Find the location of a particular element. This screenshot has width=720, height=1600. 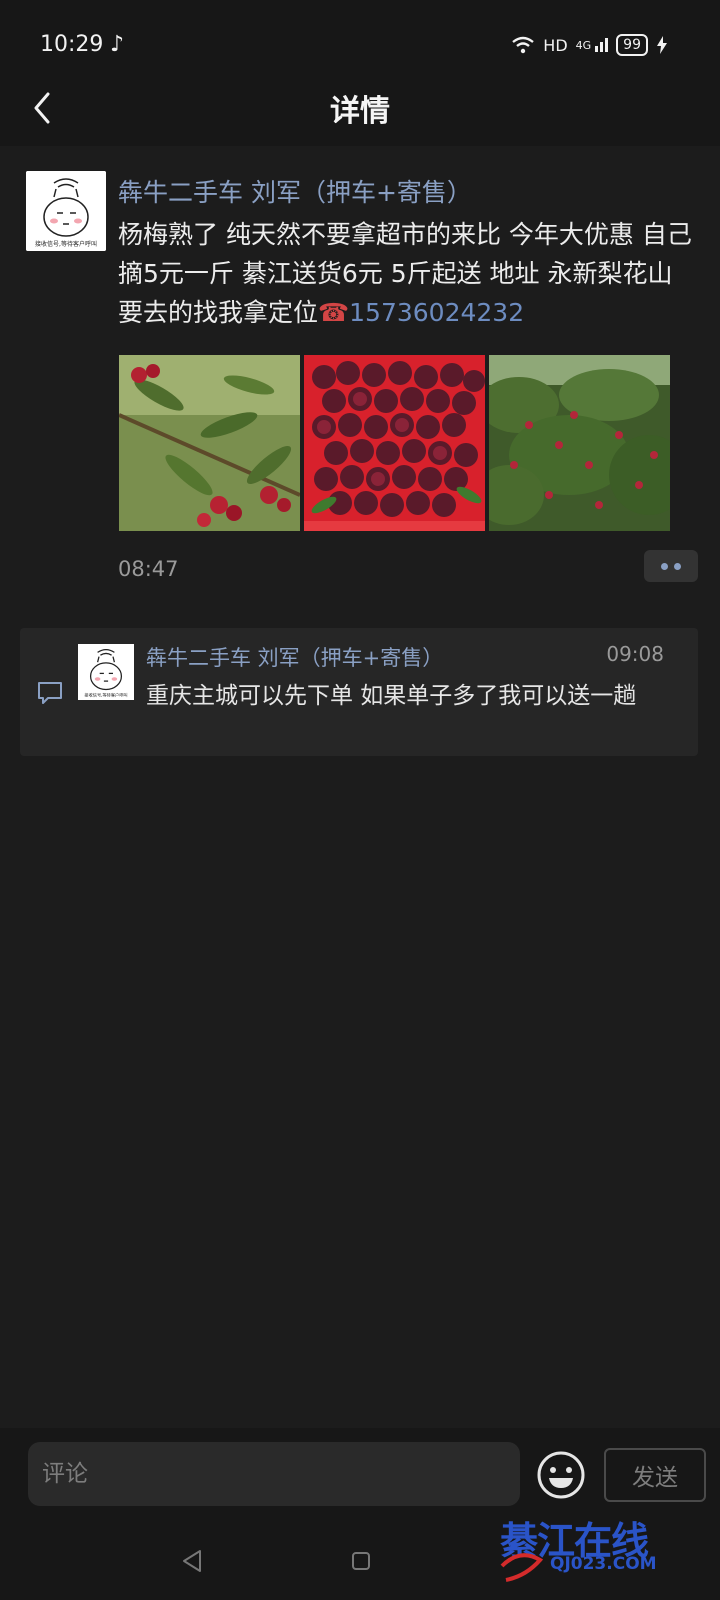

watermark-domain: QJ023.COM is located at coordinates (603, 1564).